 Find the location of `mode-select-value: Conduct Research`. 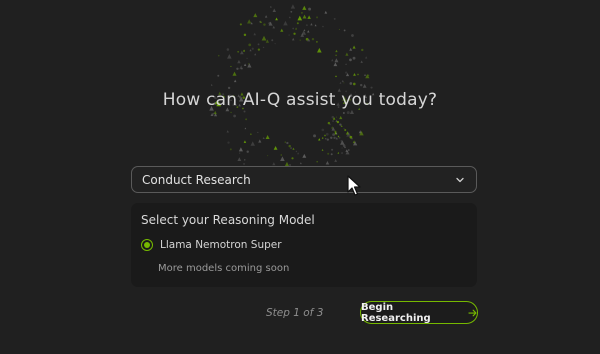

mode-select-value: Conduct Research is located at coordinates (196, 180).